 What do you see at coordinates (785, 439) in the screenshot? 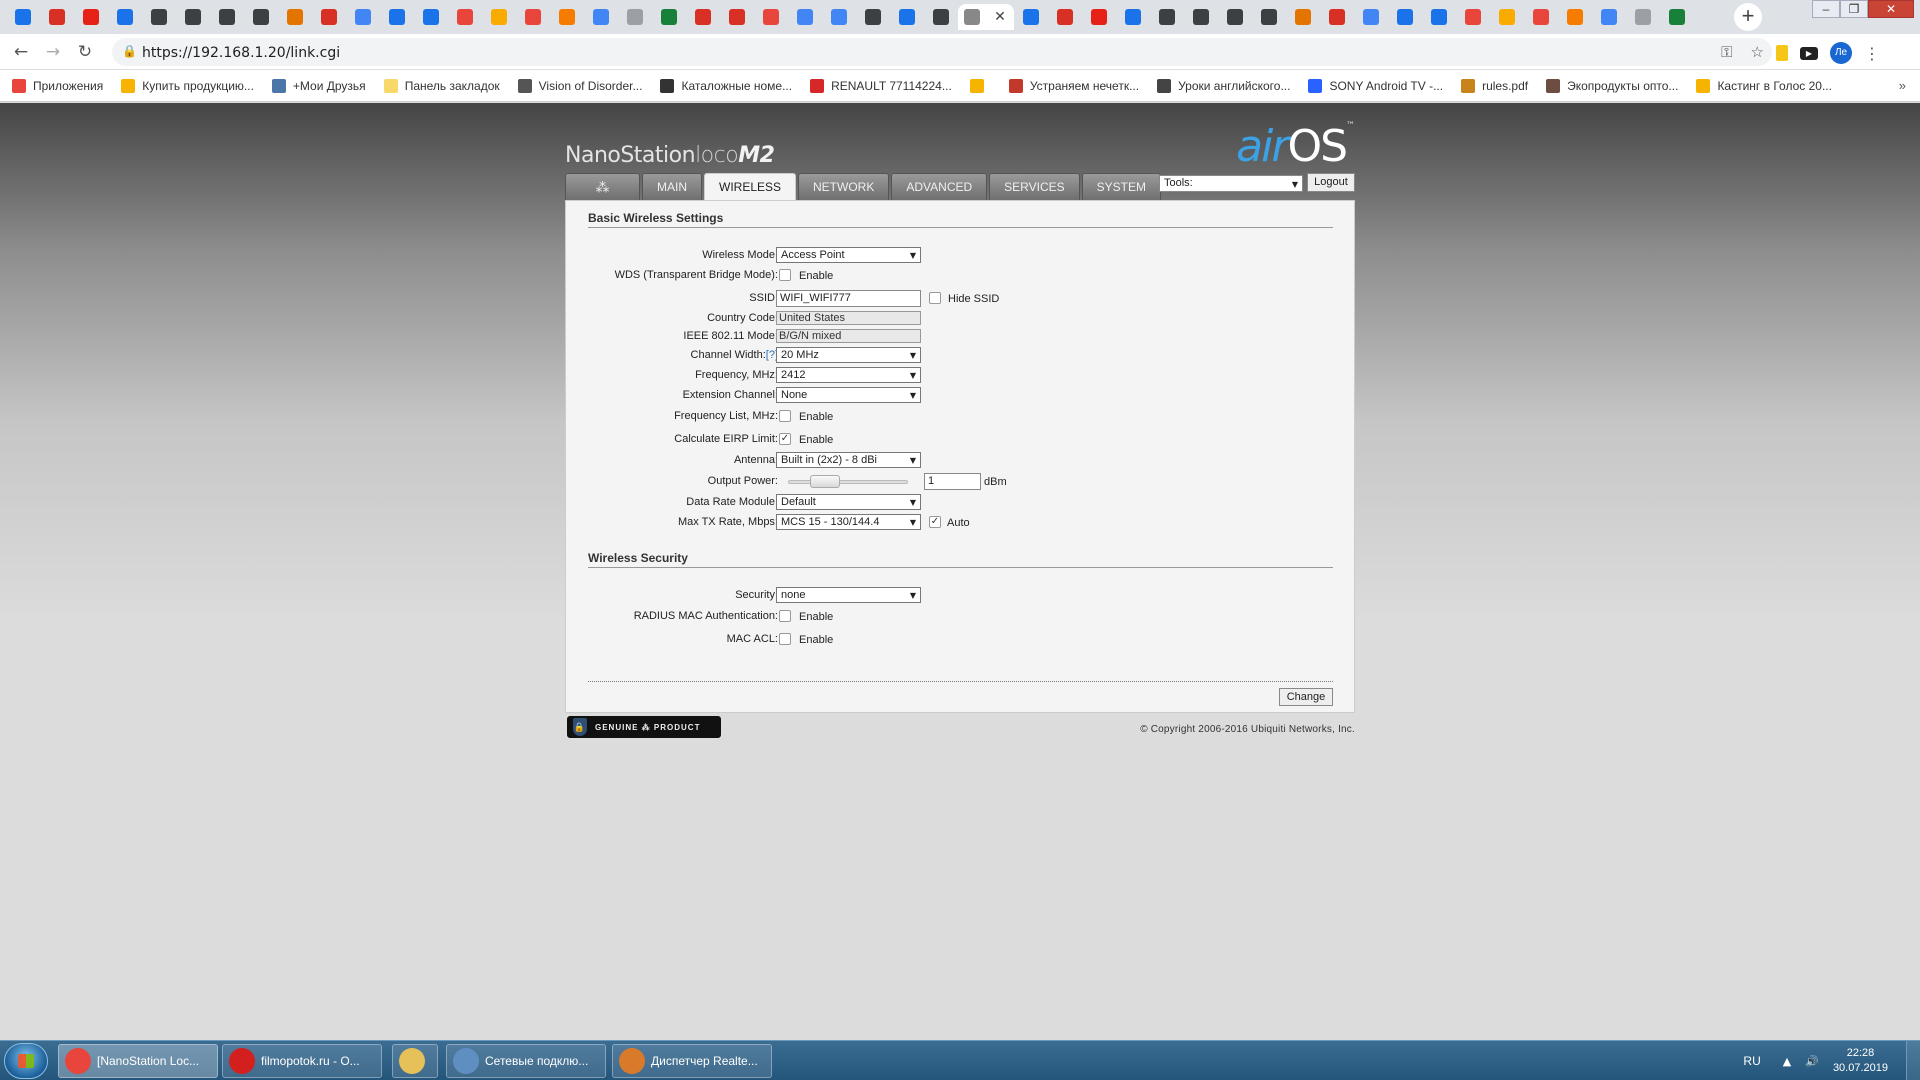
I see `eirp-checkbox: ✓` at bounding box center [785, 439].